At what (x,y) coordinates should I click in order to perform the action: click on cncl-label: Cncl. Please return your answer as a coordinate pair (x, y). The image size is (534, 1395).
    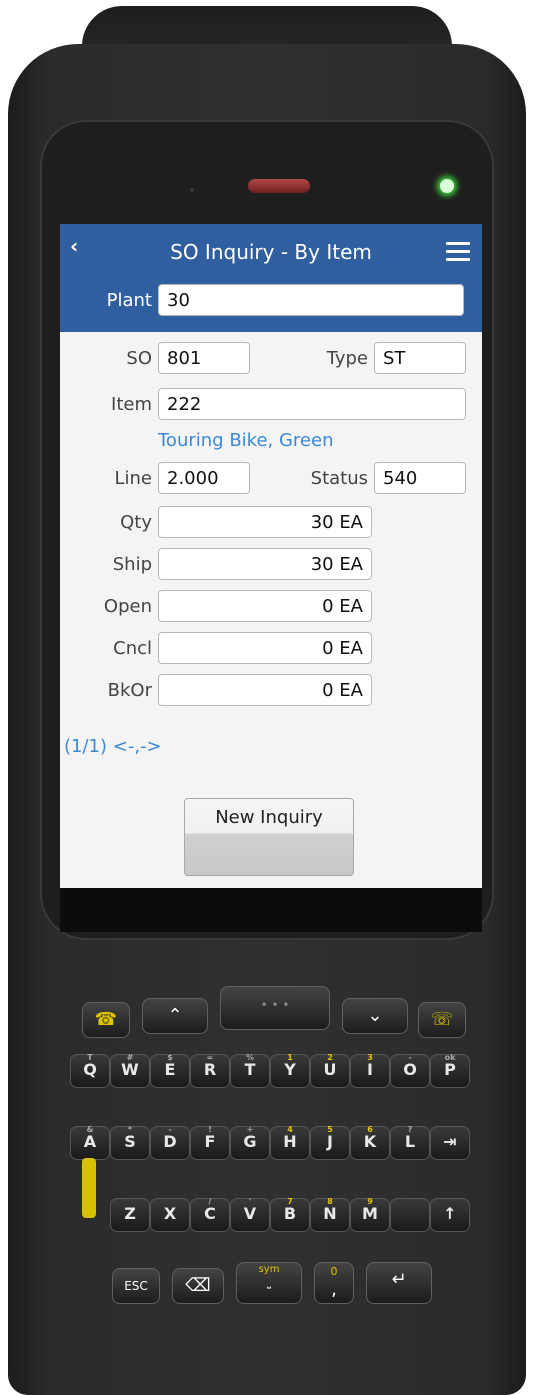
    Looking at the image, I should click on (132, 648).